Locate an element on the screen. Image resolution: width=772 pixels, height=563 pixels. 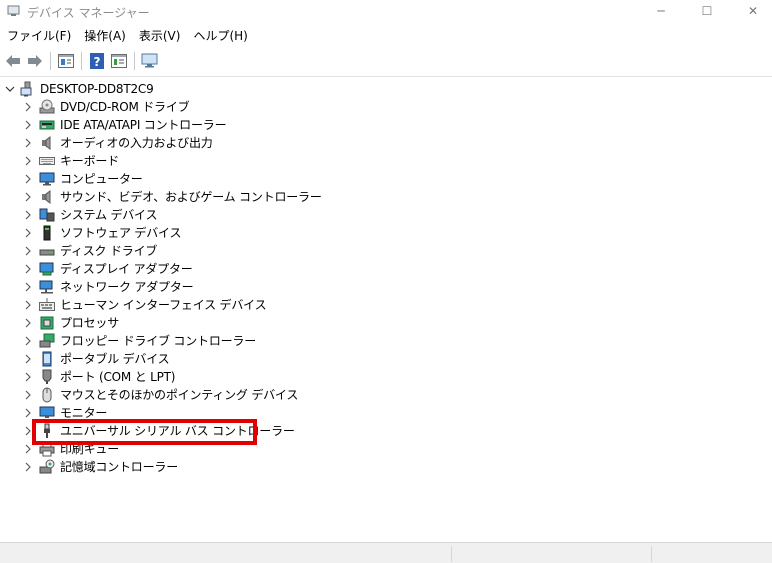
monitor-scan-icon is located at coordinates (149, 60).